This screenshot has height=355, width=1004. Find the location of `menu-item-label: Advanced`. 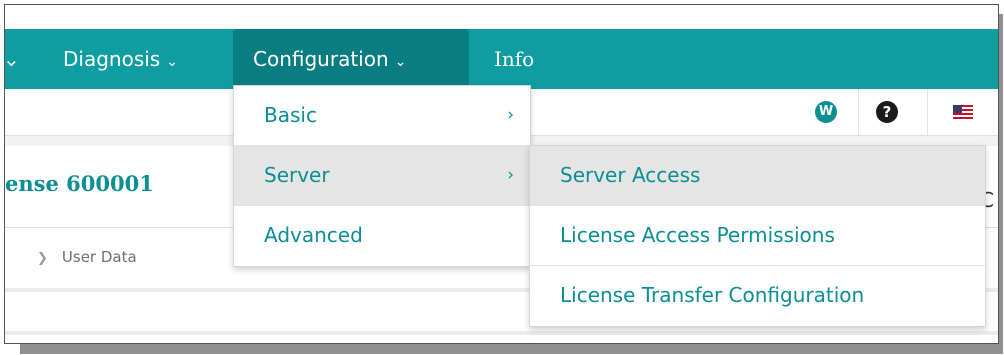

menu-item-label: Advanced is located at coordinates (313, 235).